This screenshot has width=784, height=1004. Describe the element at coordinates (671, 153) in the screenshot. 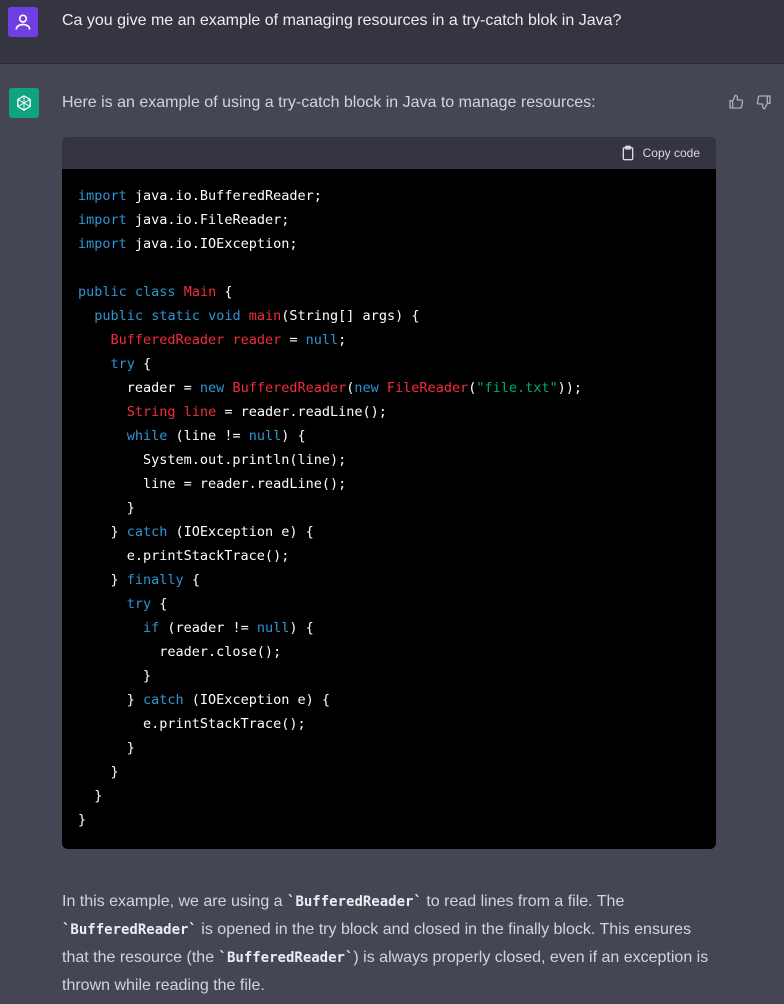

I see `copy-code-label: Copy code` at that location.